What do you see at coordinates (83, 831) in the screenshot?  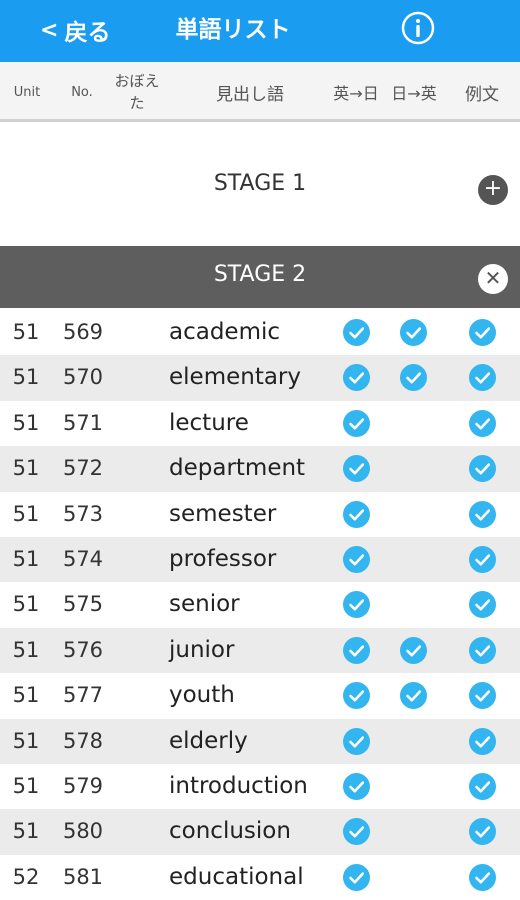 I see `number-cell: 580` at bounding box center [83, 831].